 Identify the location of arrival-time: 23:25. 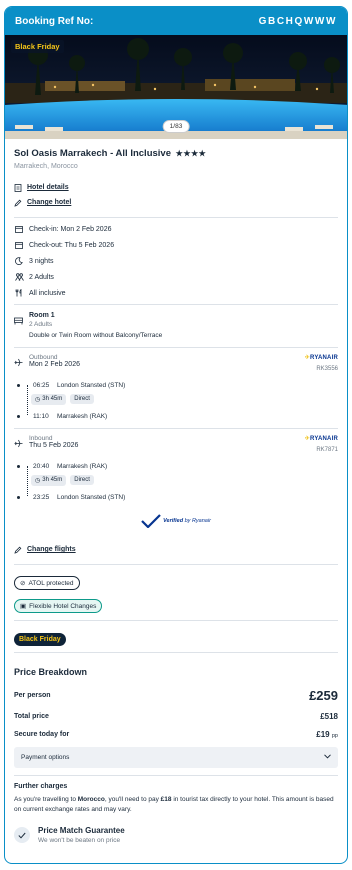
(41, 497).